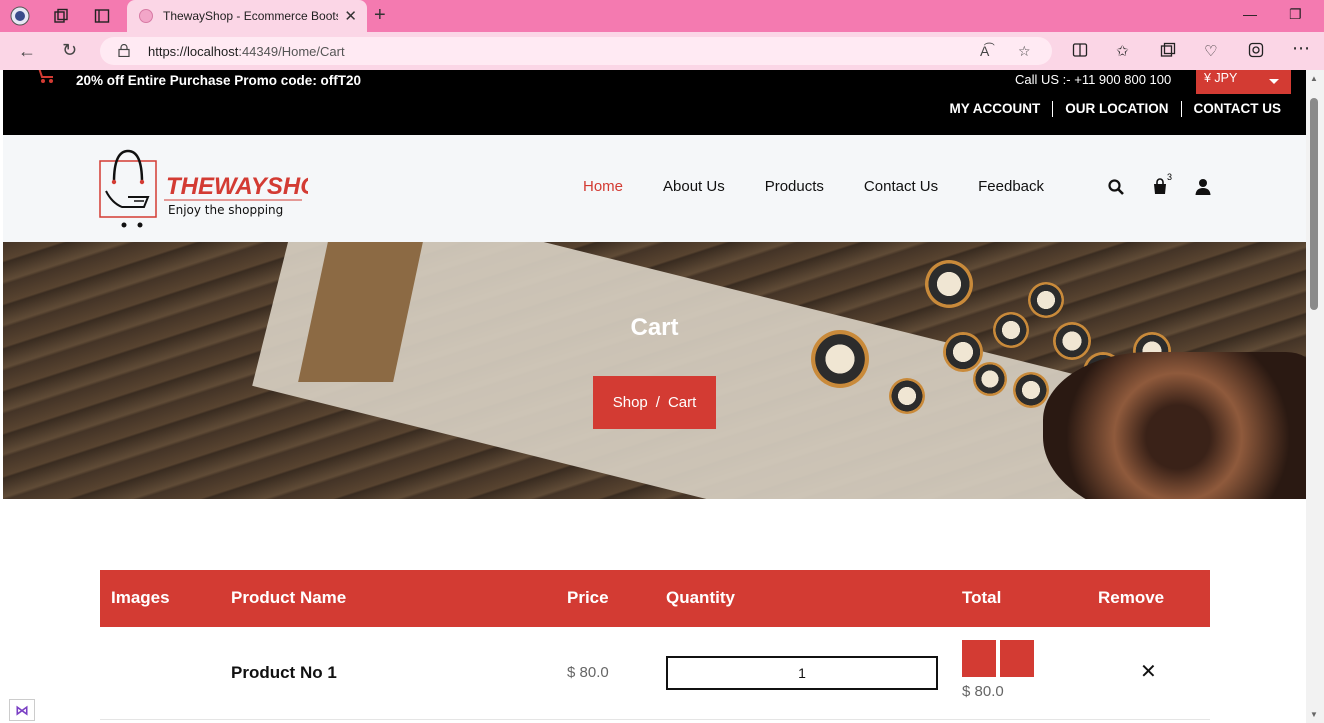 The height and width of the screenshot is (723, 1324). I want to click on contact-us-top-link: CONTACT US, so click(1230, 109).